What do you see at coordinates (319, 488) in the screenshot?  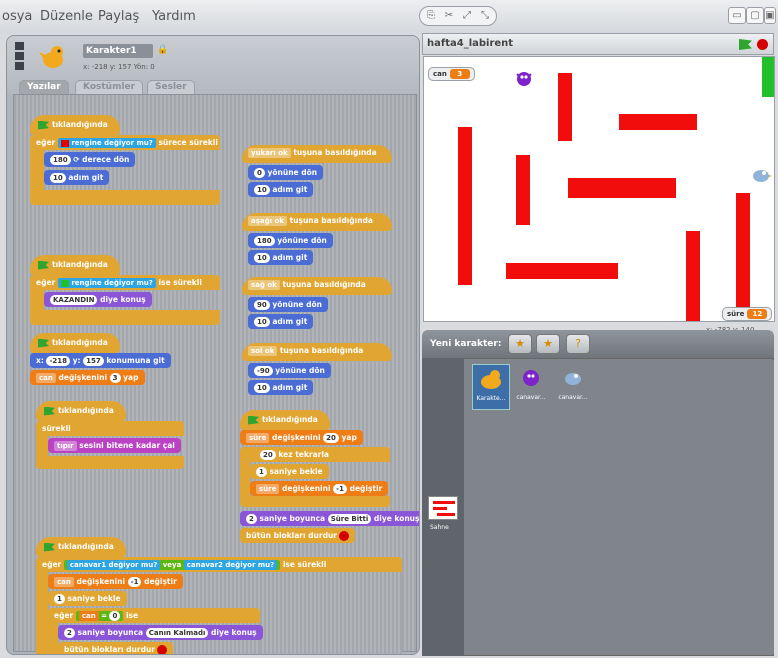 I see `change-variable-block: süre değişkenini -1 değiştir` at bounding box center [319, 488].